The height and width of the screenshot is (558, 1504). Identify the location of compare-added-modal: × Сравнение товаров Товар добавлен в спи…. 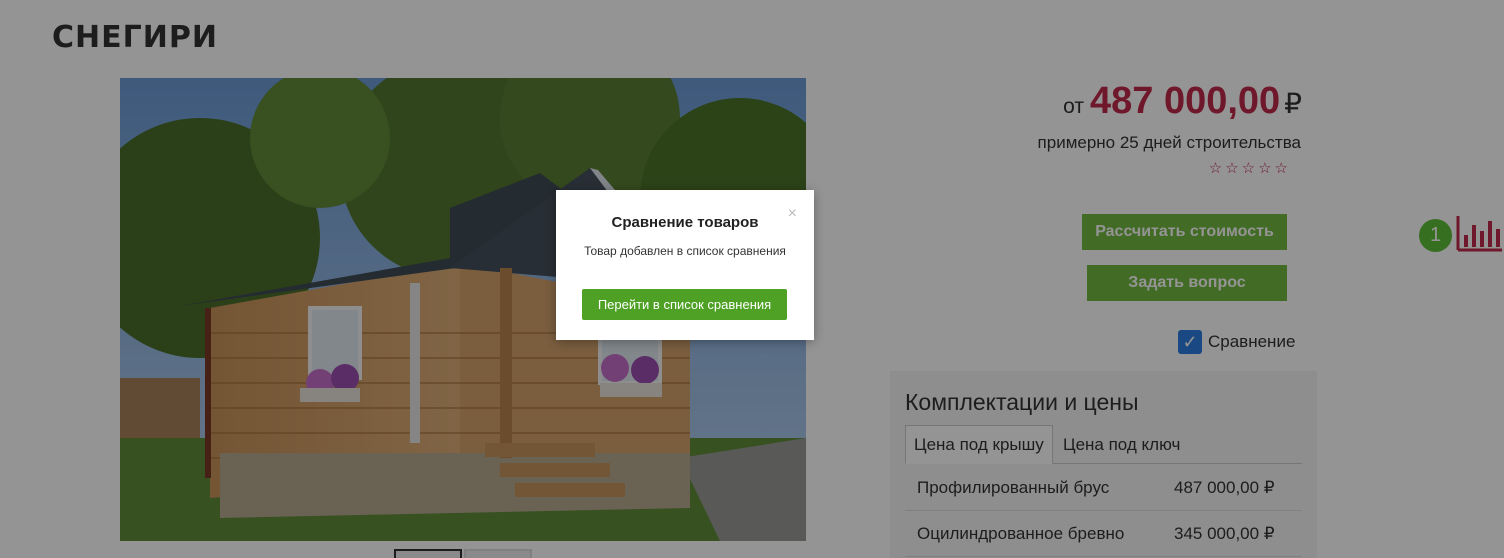
(685, 265).